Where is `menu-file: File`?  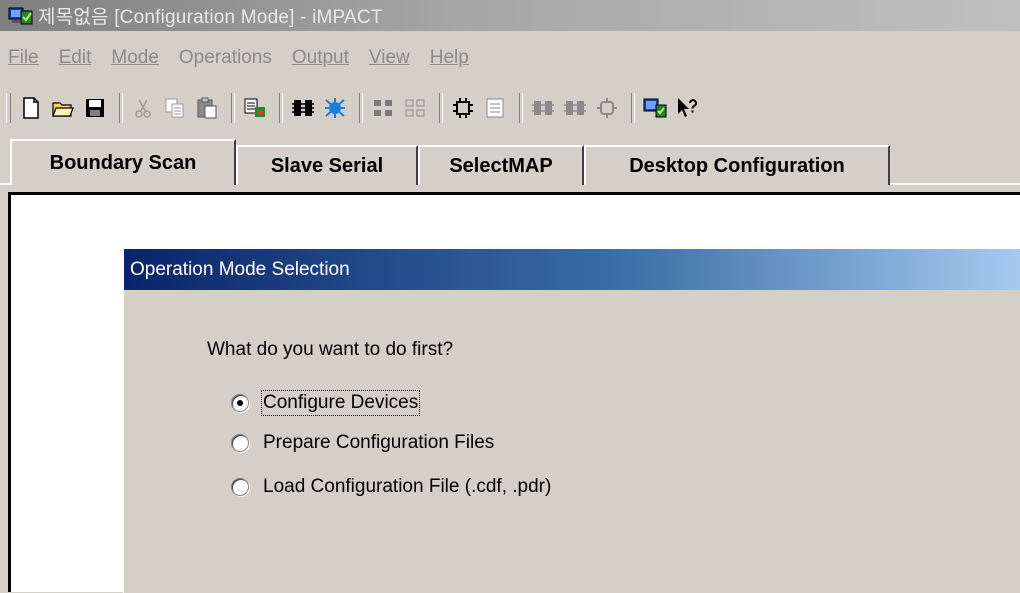 menu-file: File is located at coordinates (23, 58).